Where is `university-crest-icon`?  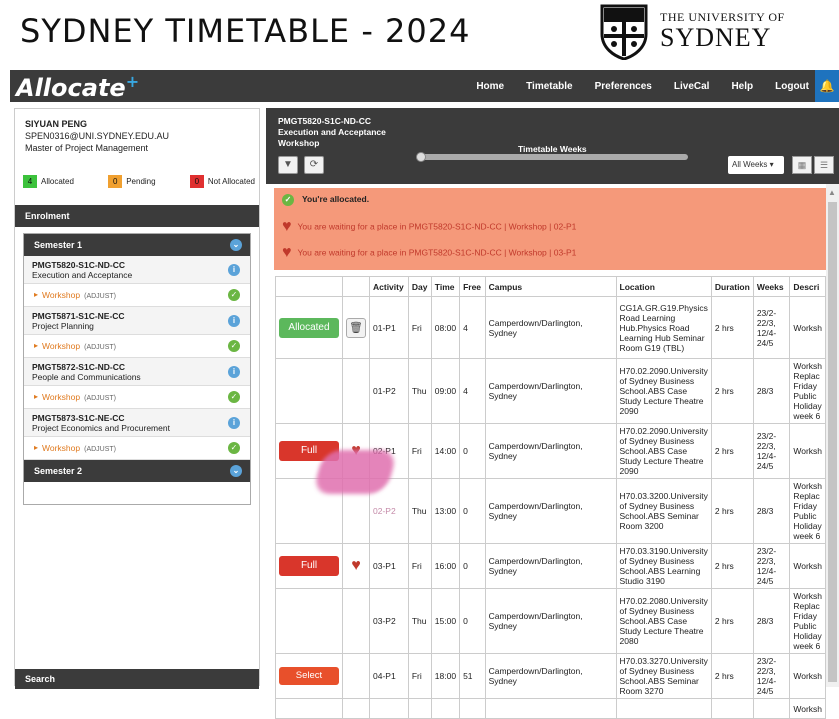
university-crest-icon is located at coordinates (624, 32).